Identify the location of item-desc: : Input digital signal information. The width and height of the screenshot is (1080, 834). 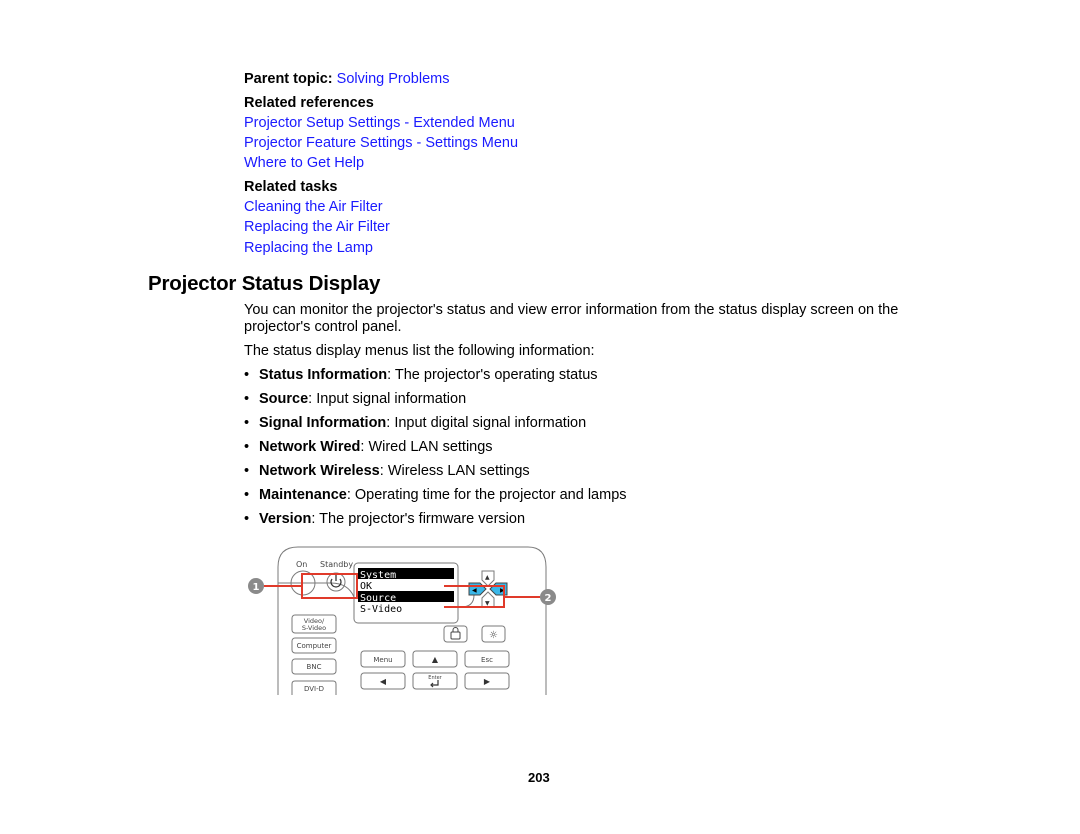
(486, 423).